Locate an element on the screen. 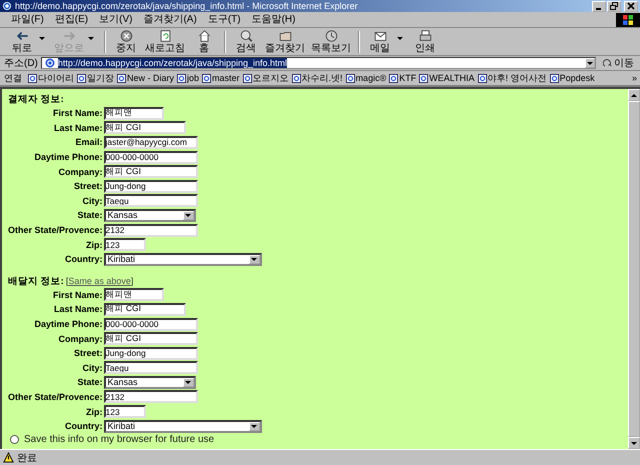  link-button: 오르지오 is located at coordinates (265, 78).